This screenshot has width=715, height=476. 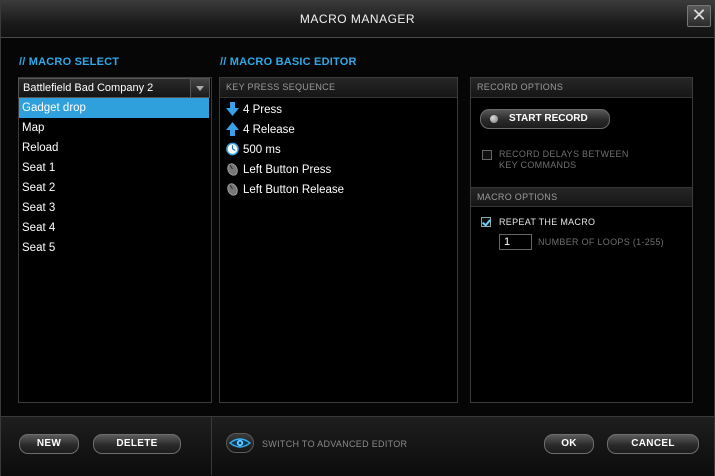 What do you see at coordinates (538, 165) in the screenshot?
I see `record-delays-line-2: KEY COMMANDS` at bounding box center [538, 165].